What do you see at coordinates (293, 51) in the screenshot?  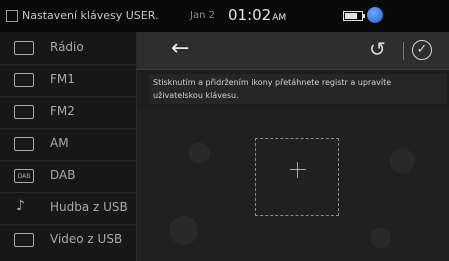 I see `top-bar: ← ↺ ✓` at bounding box center [293, 51].